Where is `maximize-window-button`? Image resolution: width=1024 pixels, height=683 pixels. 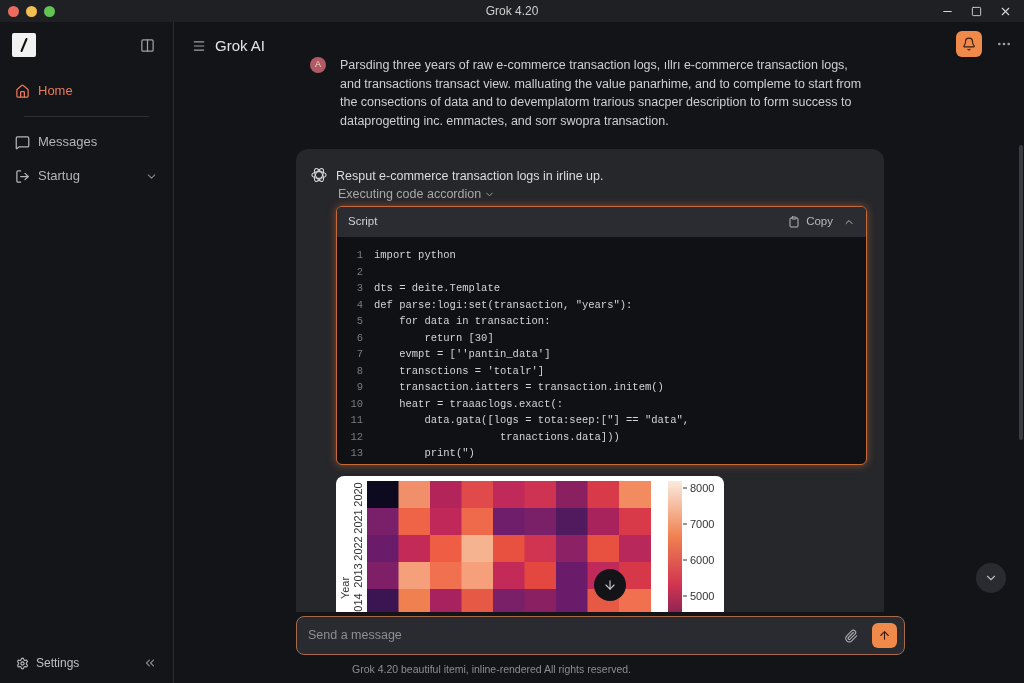 maximize-window-button is located at coordinates (49, 11).